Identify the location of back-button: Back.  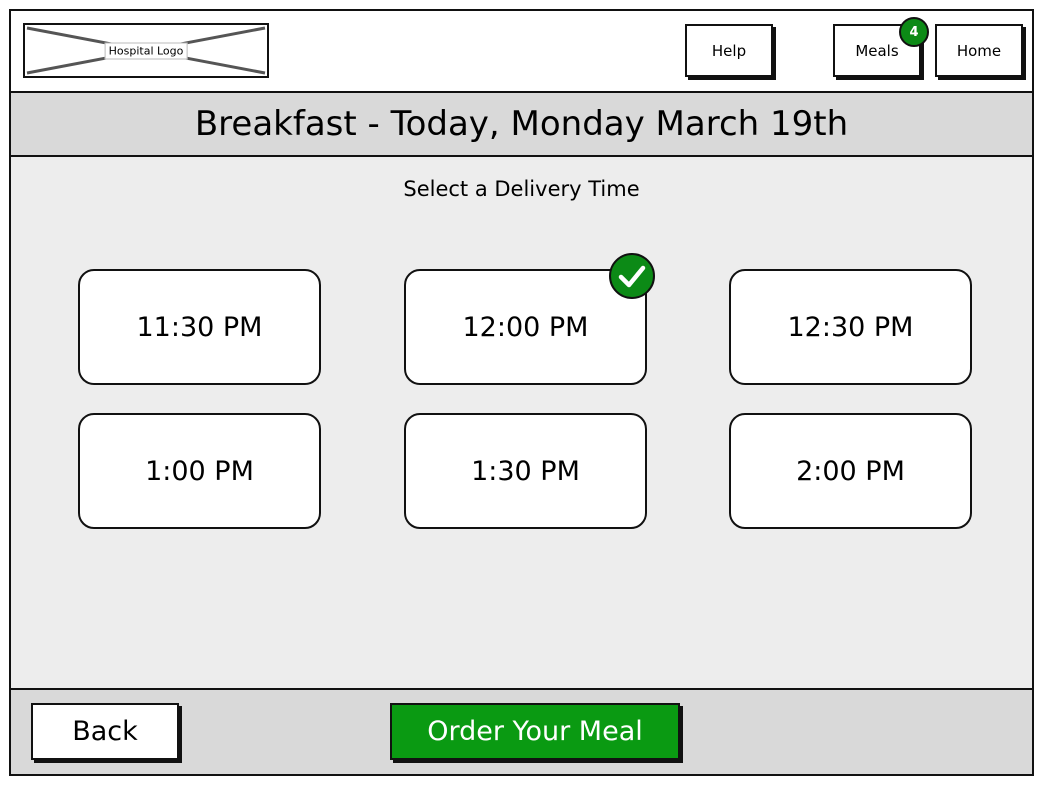
(105, 731).